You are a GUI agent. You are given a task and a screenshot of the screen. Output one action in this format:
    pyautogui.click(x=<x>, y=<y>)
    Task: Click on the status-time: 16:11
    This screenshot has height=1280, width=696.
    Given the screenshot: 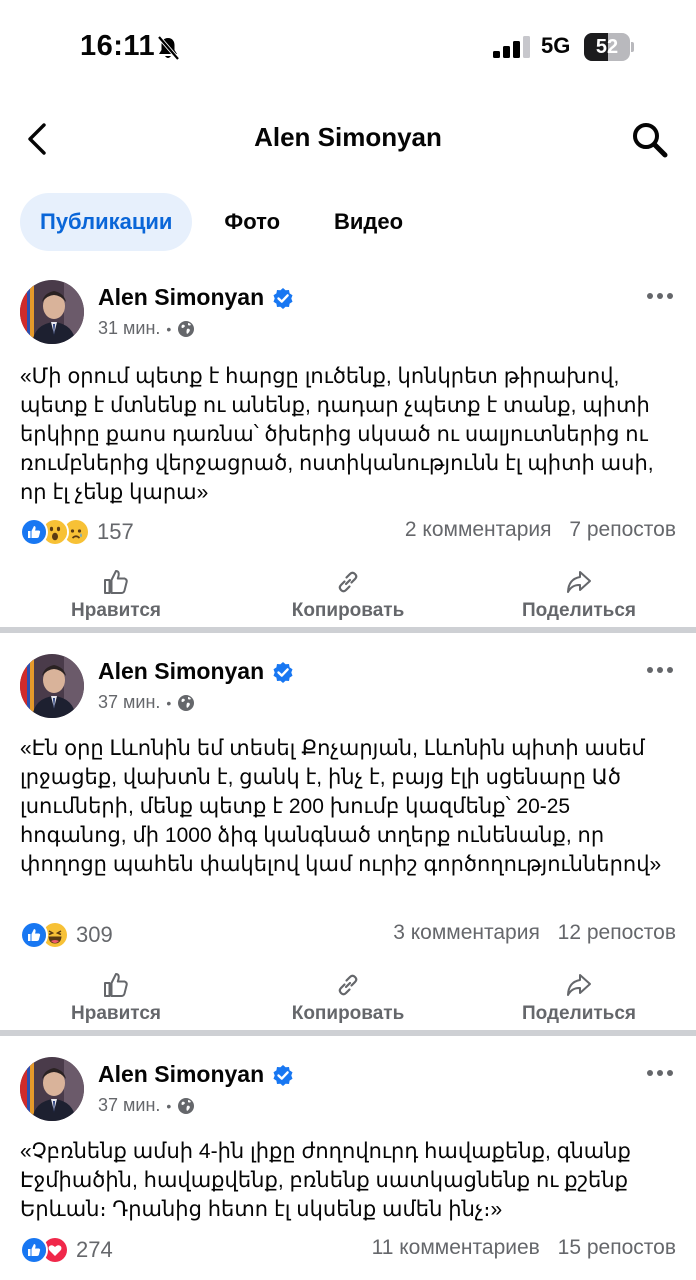 What is the action you would take?
    pyautogui.click(x=118, y=46)
    